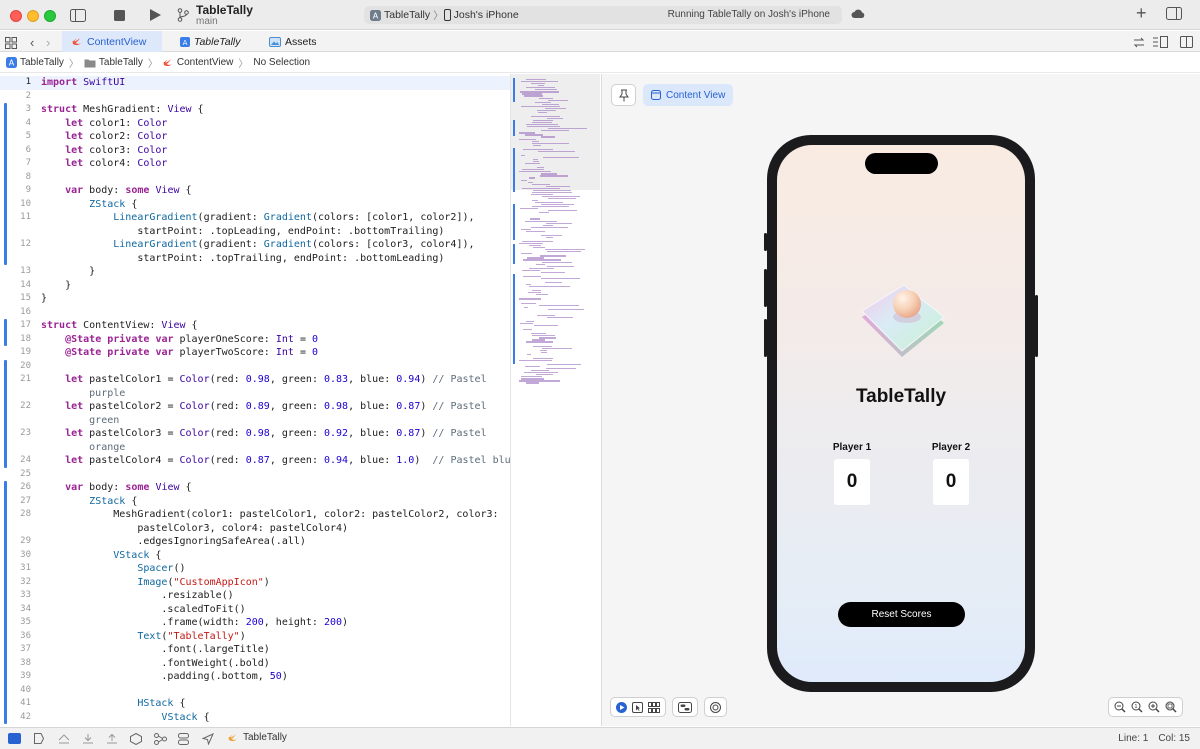 The width and height of the screenshot is (1200, 749). Describe the element at coordinates (255, 286) in the screenshot. I see `code-line: 14 }` at that location.